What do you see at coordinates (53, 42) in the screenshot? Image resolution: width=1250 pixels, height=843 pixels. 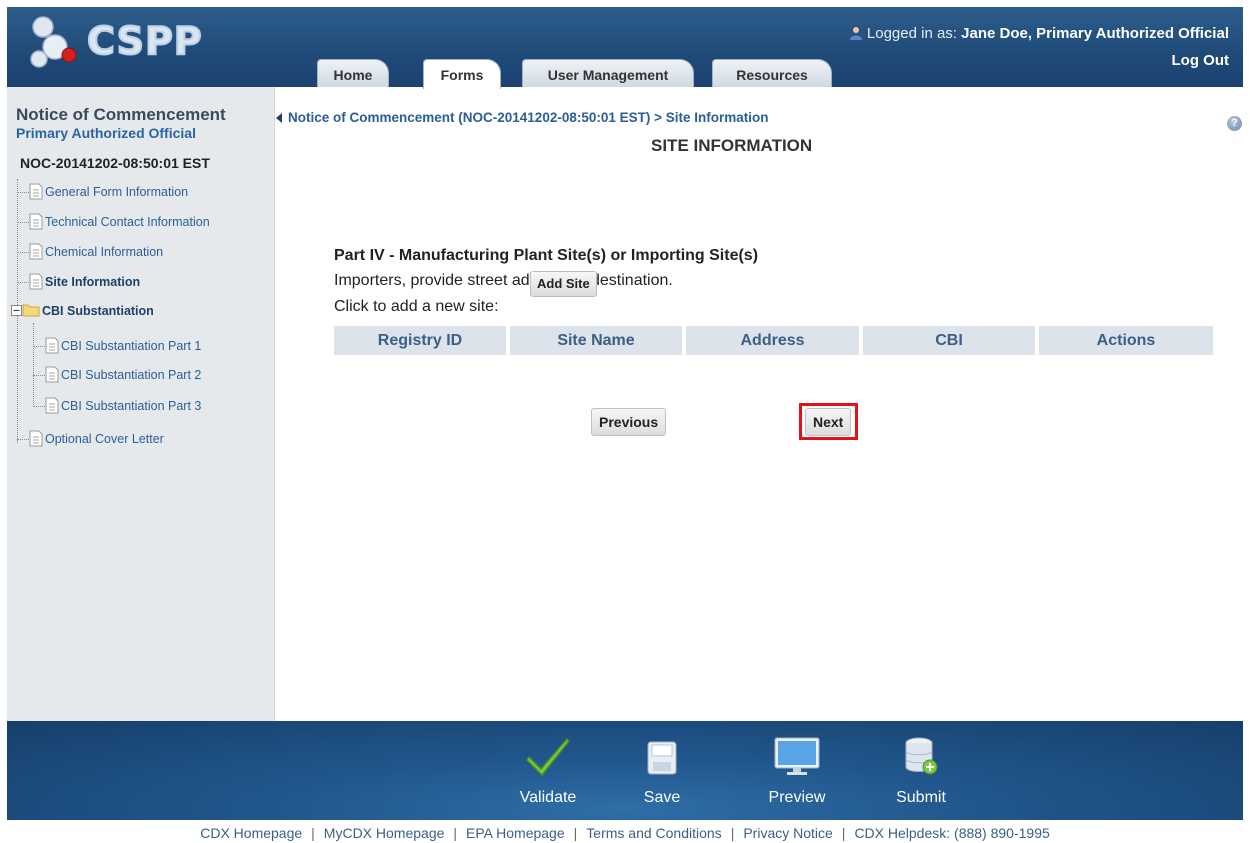 I see `molecule-icon` at bounding box center [53, 42].